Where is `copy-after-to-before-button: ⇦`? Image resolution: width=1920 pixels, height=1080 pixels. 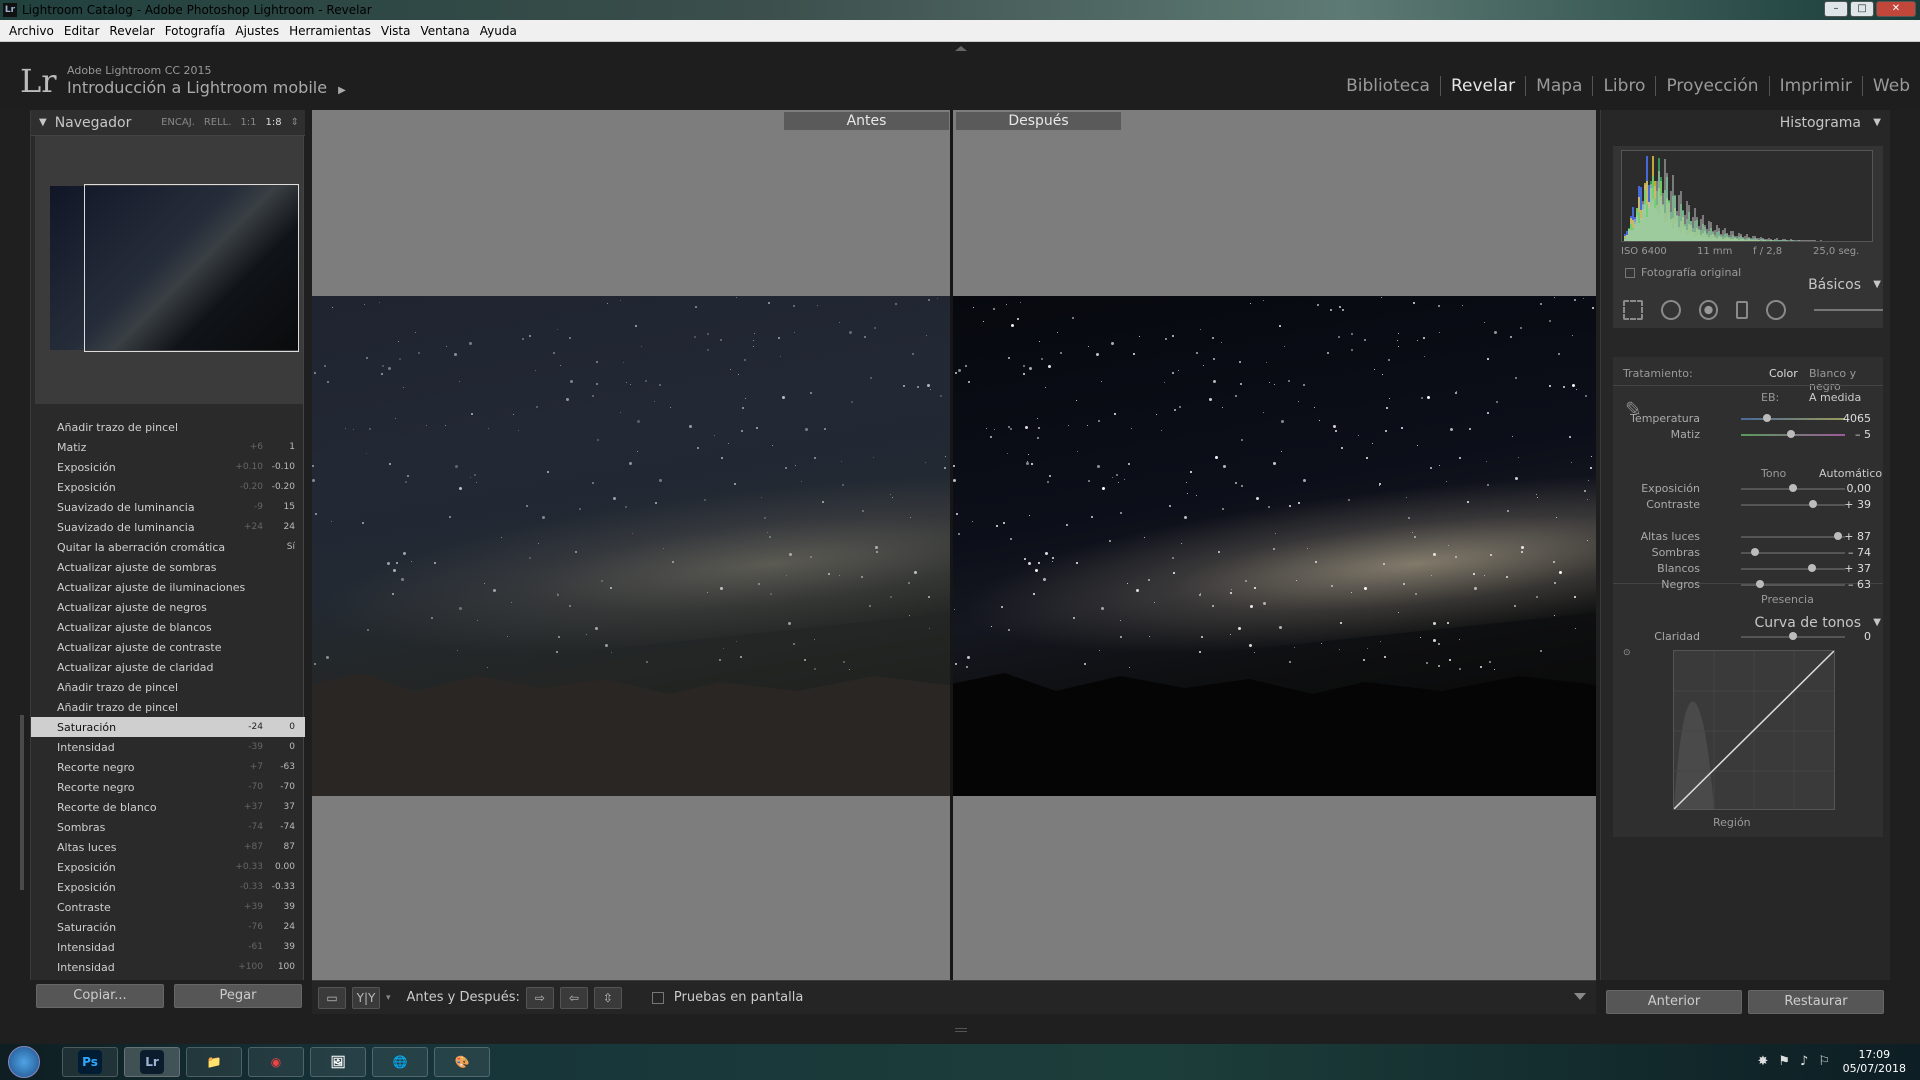 copy-after-to-before-button: ⇦ is located at coordinates (573, 997).